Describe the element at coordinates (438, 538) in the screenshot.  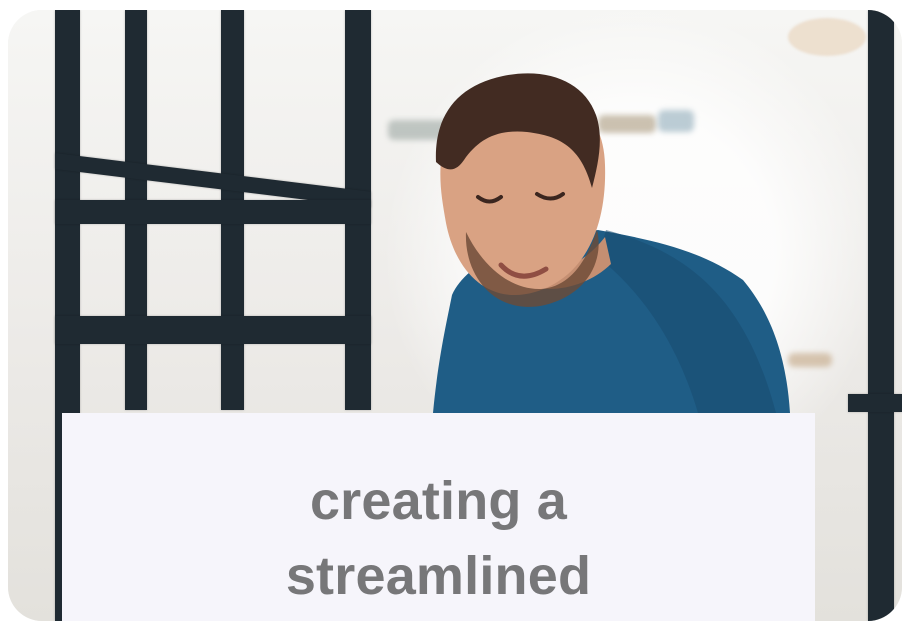
I see `card-caption: creating a streamlined` at that location.